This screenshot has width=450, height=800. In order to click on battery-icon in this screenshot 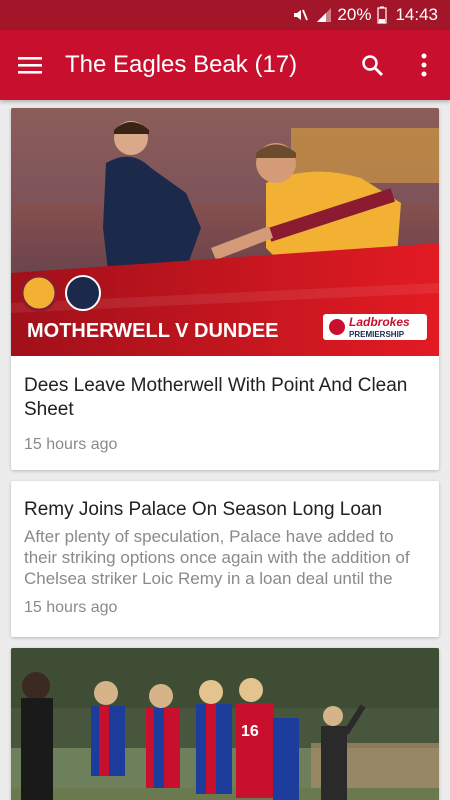, I will do `click(382, 15)`.